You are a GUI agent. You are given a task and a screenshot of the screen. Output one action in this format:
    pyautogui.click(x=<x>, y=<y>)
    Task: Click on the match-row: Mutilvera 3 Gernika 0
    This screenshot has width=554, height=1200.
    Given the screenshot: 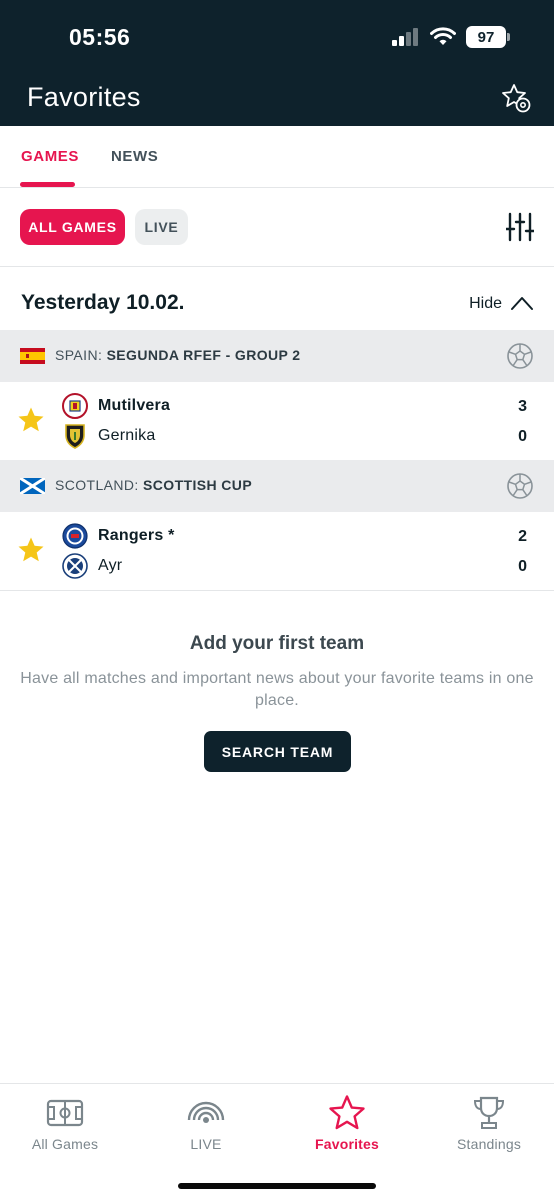 What is the action you would take?
    pyautogui.click(x=277, y=421)
    